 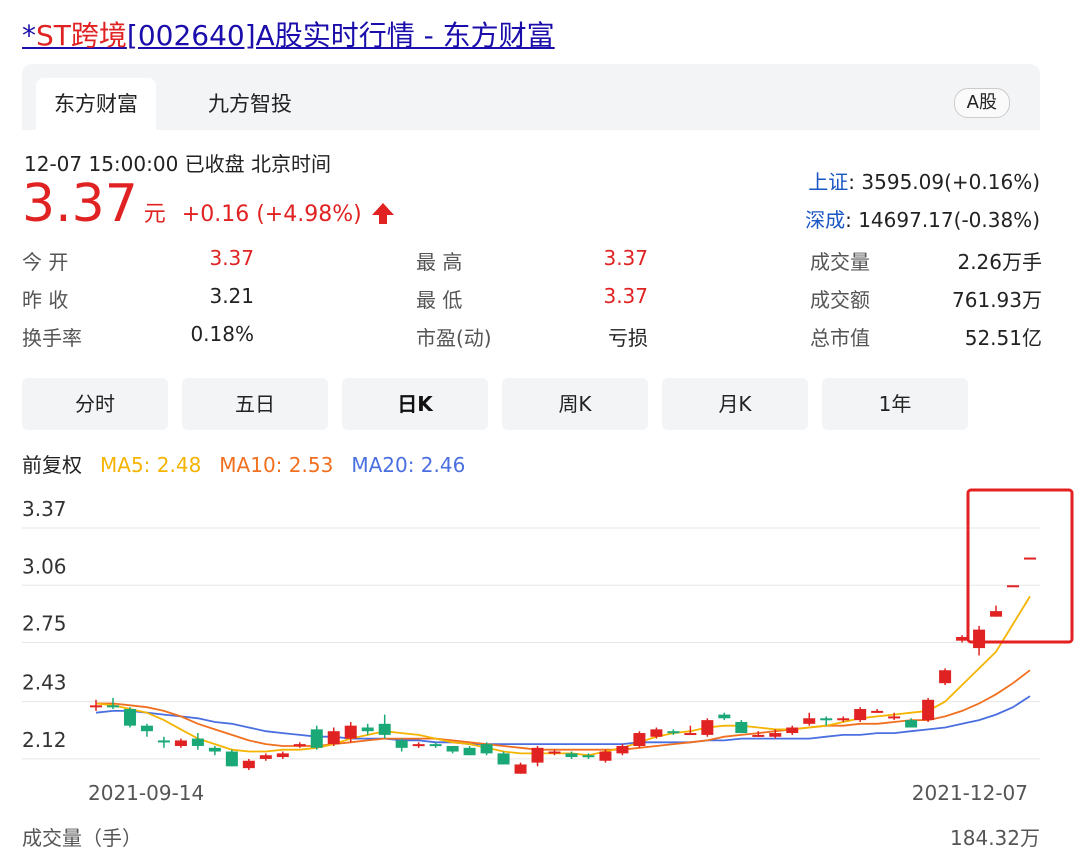 What do you see at coordinates (29, 35) in the screenshot?
I see `title-prefix: *` at bounding box center [29, 35].